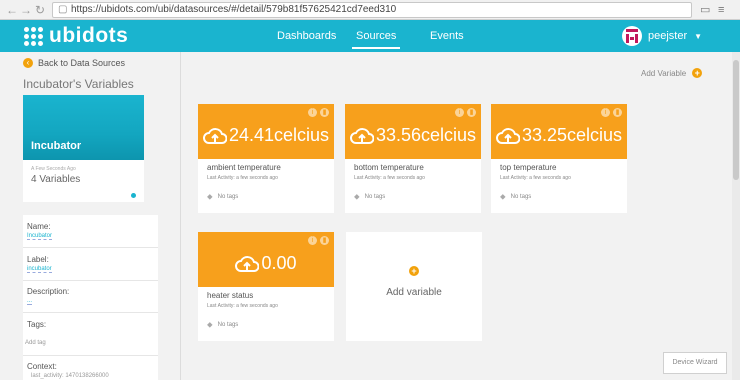 The image size is (740, 380). I want to click on label-label: Label:, so click(38, 259).